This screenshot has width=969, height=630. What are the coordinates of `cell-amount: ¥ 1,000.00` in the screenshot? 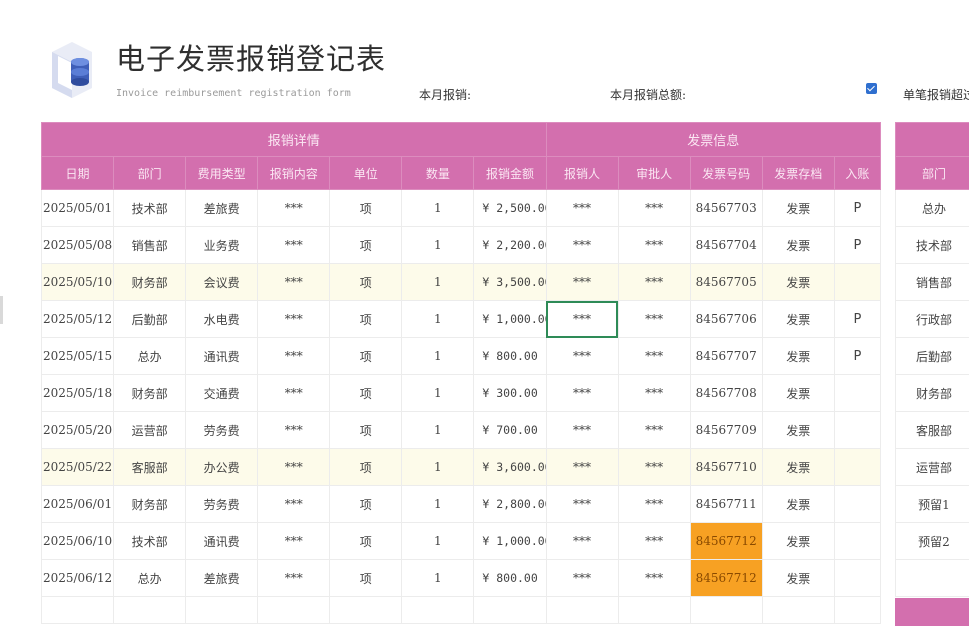 It's located at (510, 319).